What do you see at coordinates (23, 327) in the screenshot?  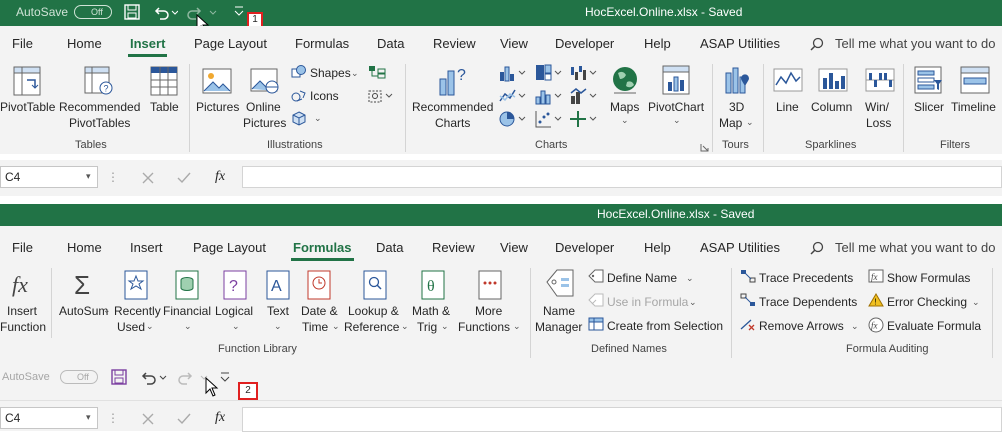 I see `insert-function-label-2: Function` at bounding box center [23, 327].